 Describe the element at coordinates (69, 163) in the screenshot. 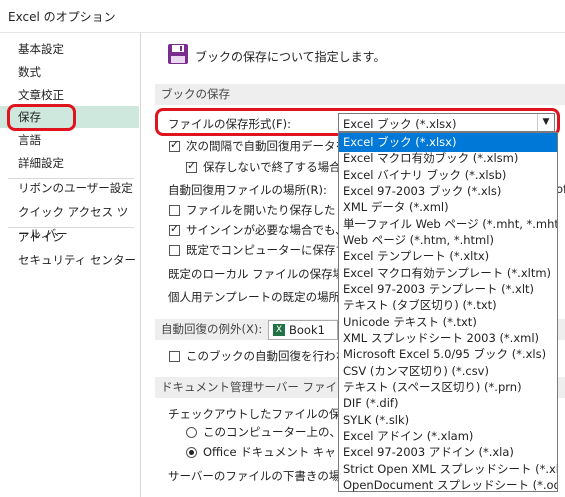

I see `sidebar-item-advanced: 詳細設定` at that location.